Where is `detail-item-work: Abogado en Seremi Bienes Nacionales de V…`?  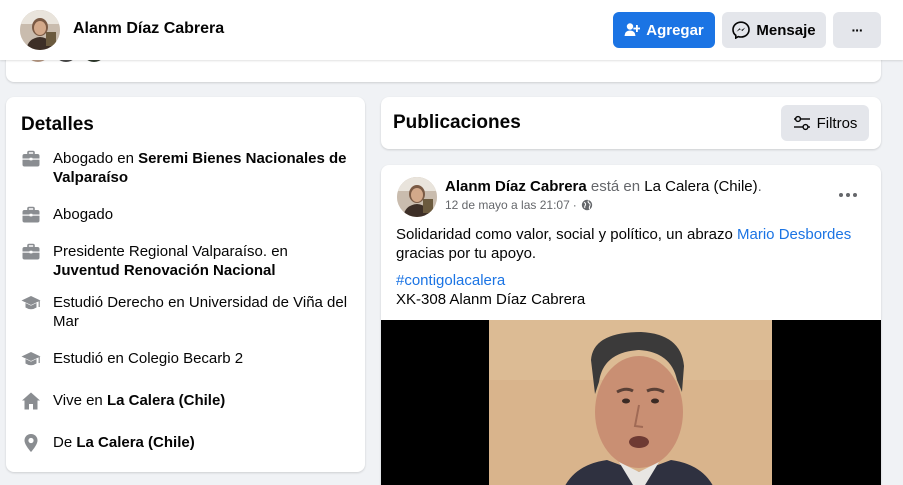 detail-item-work: Abogado en Seremi Bienes Nacionales de V… is located at coordinates (188, 168).